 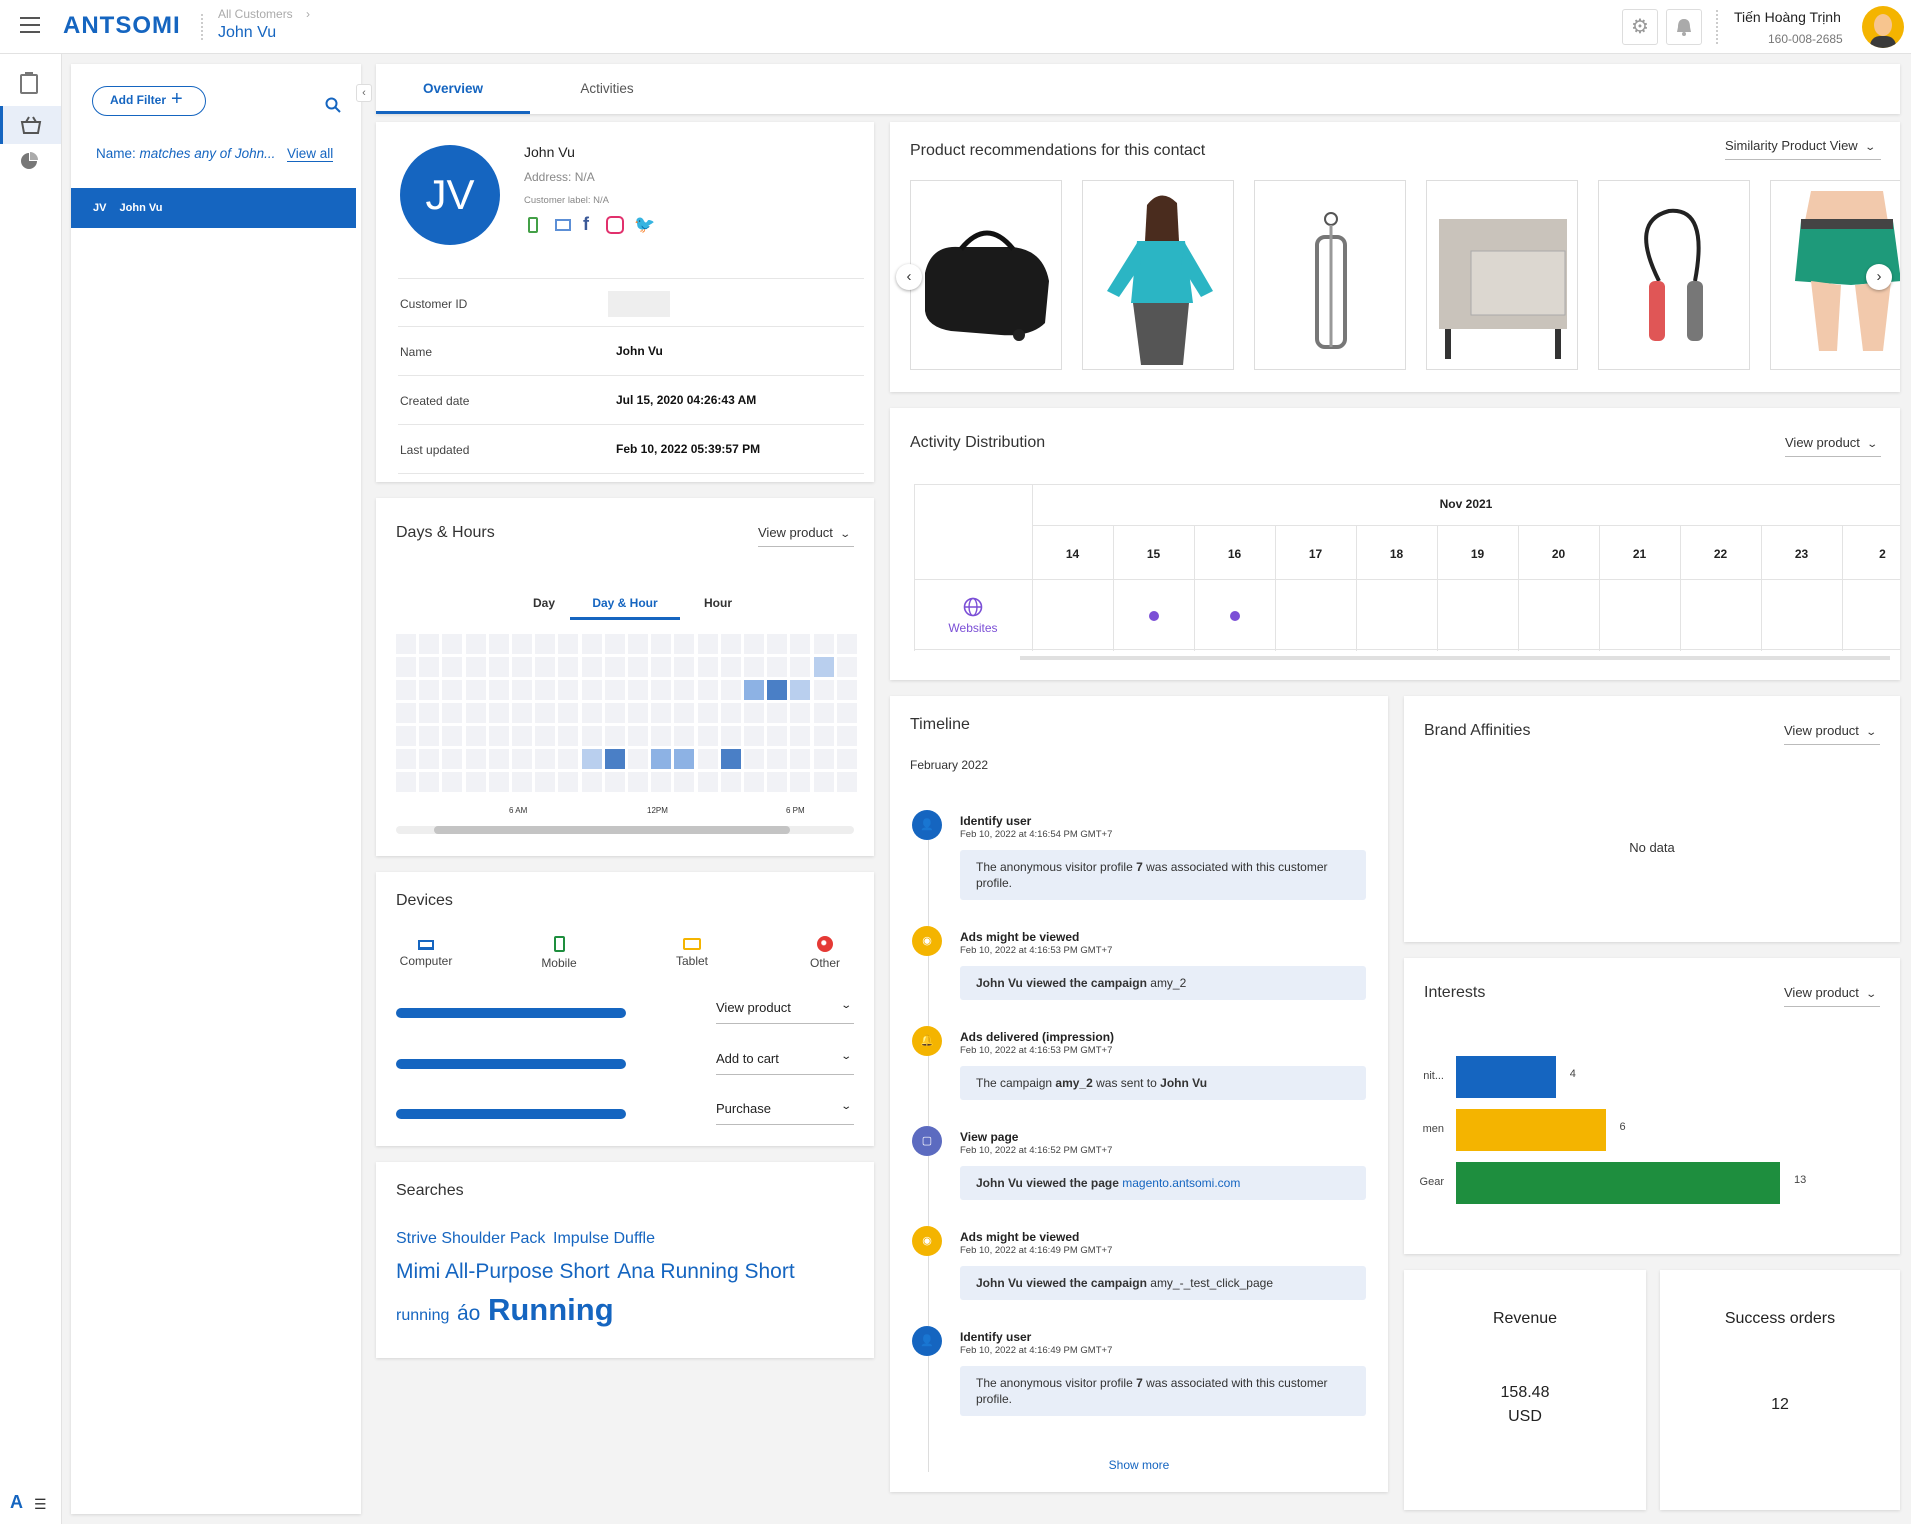 What do you see at coordinates (1181, 1183) in the screenshot?
I see `timeline-detail-text: magento.antsomi.com` at bounding box center [1181, 1183].